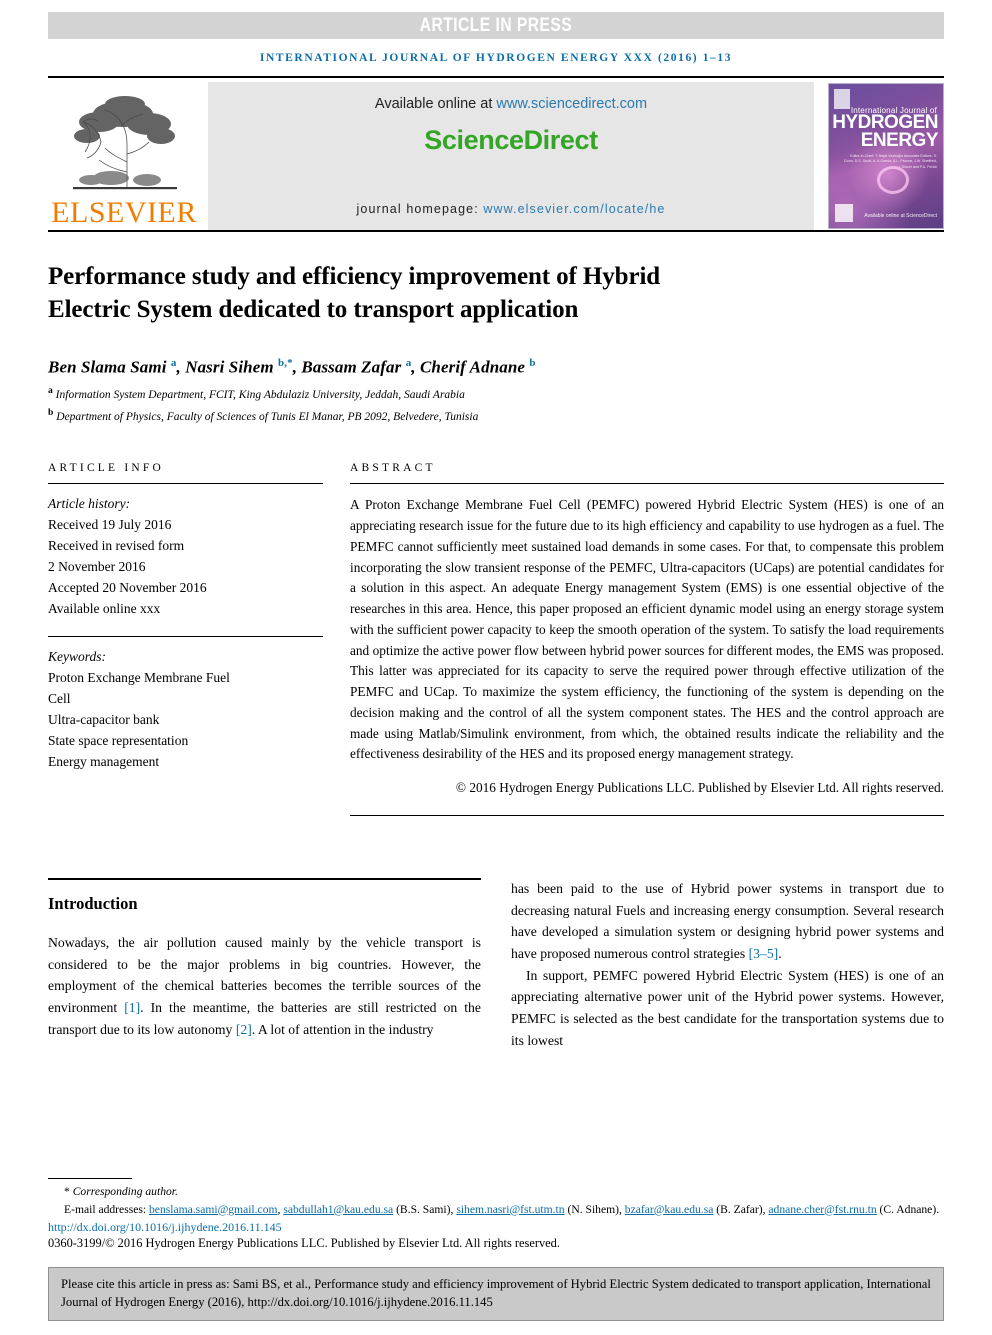  What do you see at coordinates (110, 525) in the screenshot?
I see `history-item: Received 19 July 2016` at bounding box center [110, 525].